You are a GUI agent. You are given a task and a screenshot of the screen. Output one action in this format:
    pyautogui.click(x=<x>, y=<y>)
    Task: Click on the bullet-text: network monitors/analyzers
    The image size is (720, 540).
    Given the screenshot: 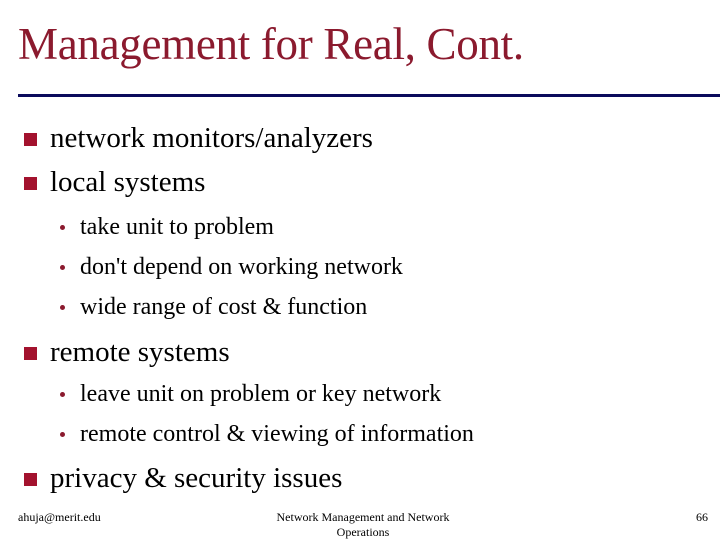 What is the action you would take?
    pyautogui.click(x=211, y=138)
    